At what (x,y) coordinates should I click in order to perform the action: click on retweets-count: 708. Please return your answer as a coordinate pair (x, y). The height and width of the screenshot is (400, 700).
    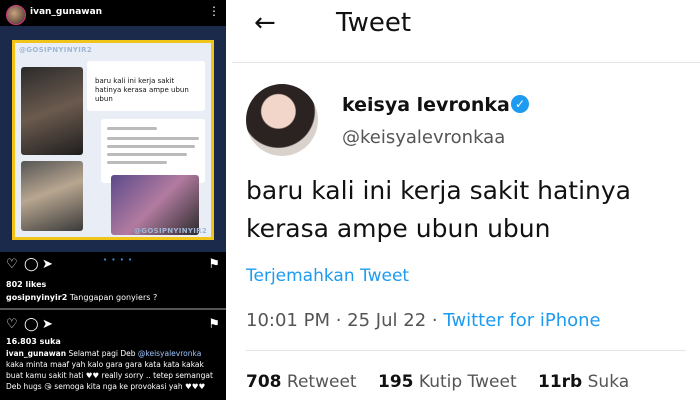
    Looking at the image, I should click on (264, 382).